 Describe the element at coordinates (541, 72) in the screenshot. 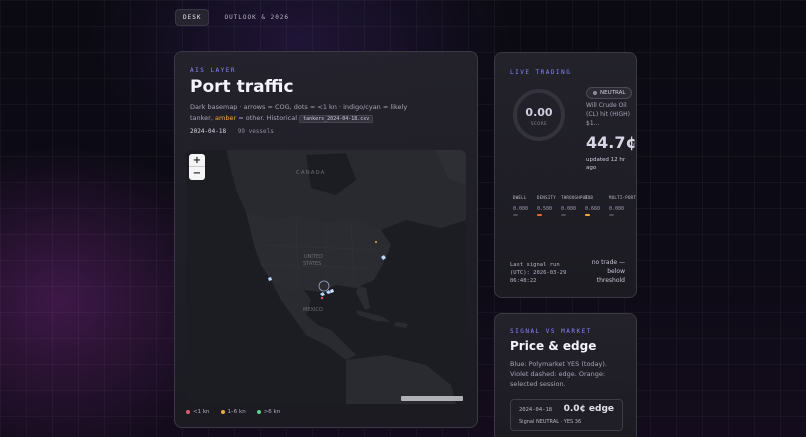

I see `card-eyebrow: LIVE TRADING` at that location.